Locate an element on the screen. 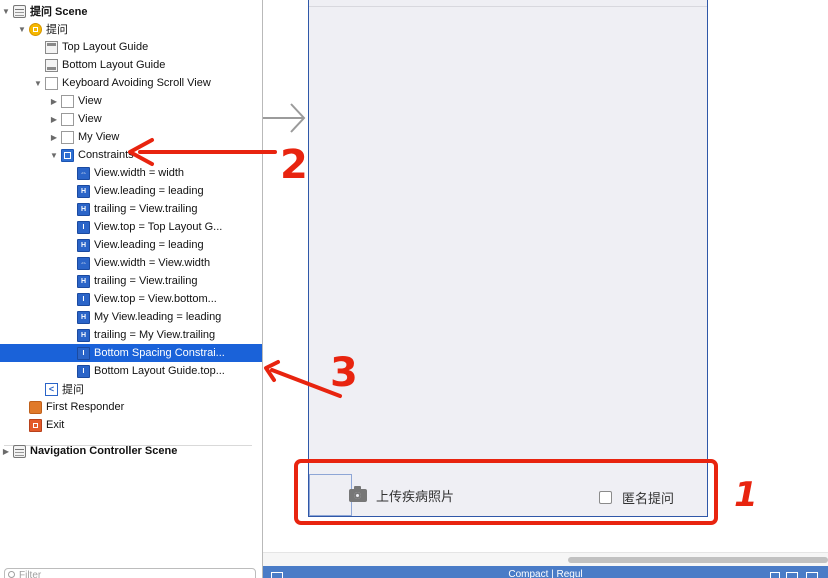 Image resolution: width=828 pixels, height=578 pixels. outline-row: ▶ My View is located at coordinates (131, 137).